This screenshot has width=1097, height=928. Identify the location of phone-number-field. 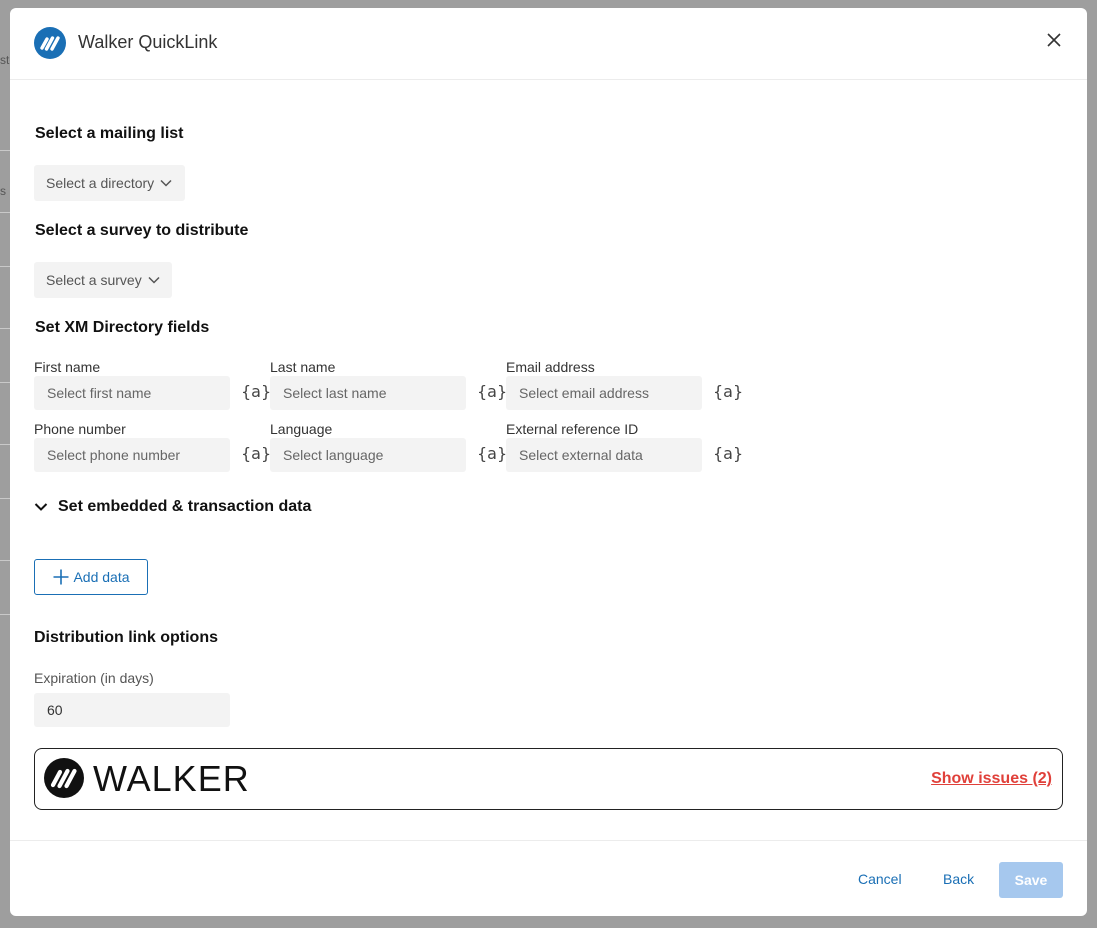
(132, 455).